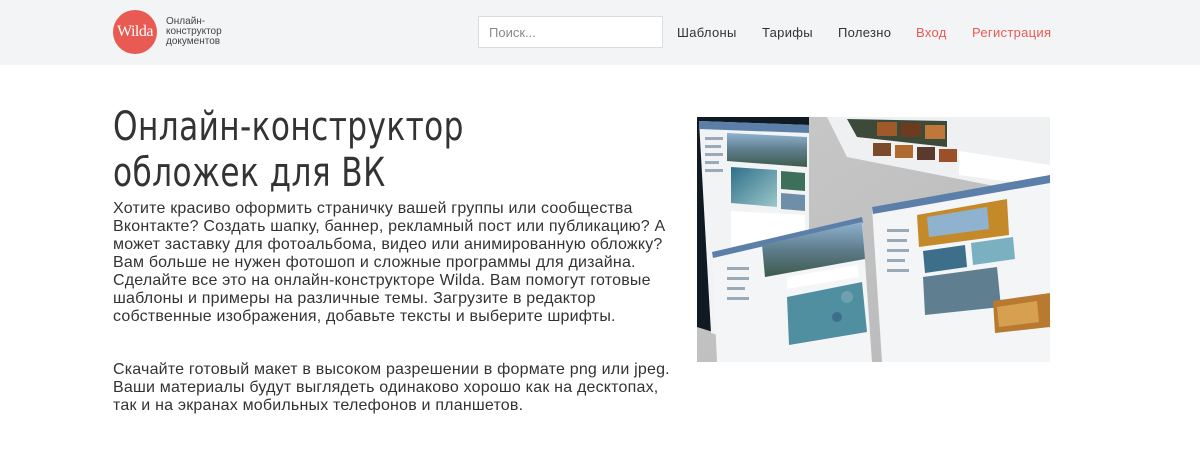 The width and height of the screenshot is (1200, 452). Describe the element at coordinates (570, 32) in the screenshot. I see `search-input` at that location.